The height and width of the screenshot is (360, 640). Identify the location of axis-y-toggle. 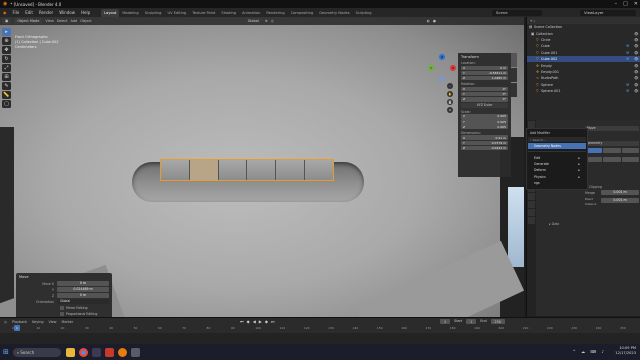
(612, 150).